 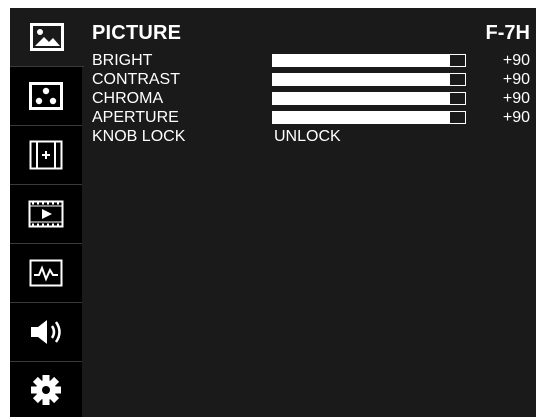 I want to click on sidebar-item-marker, so click(x=46, y=155).